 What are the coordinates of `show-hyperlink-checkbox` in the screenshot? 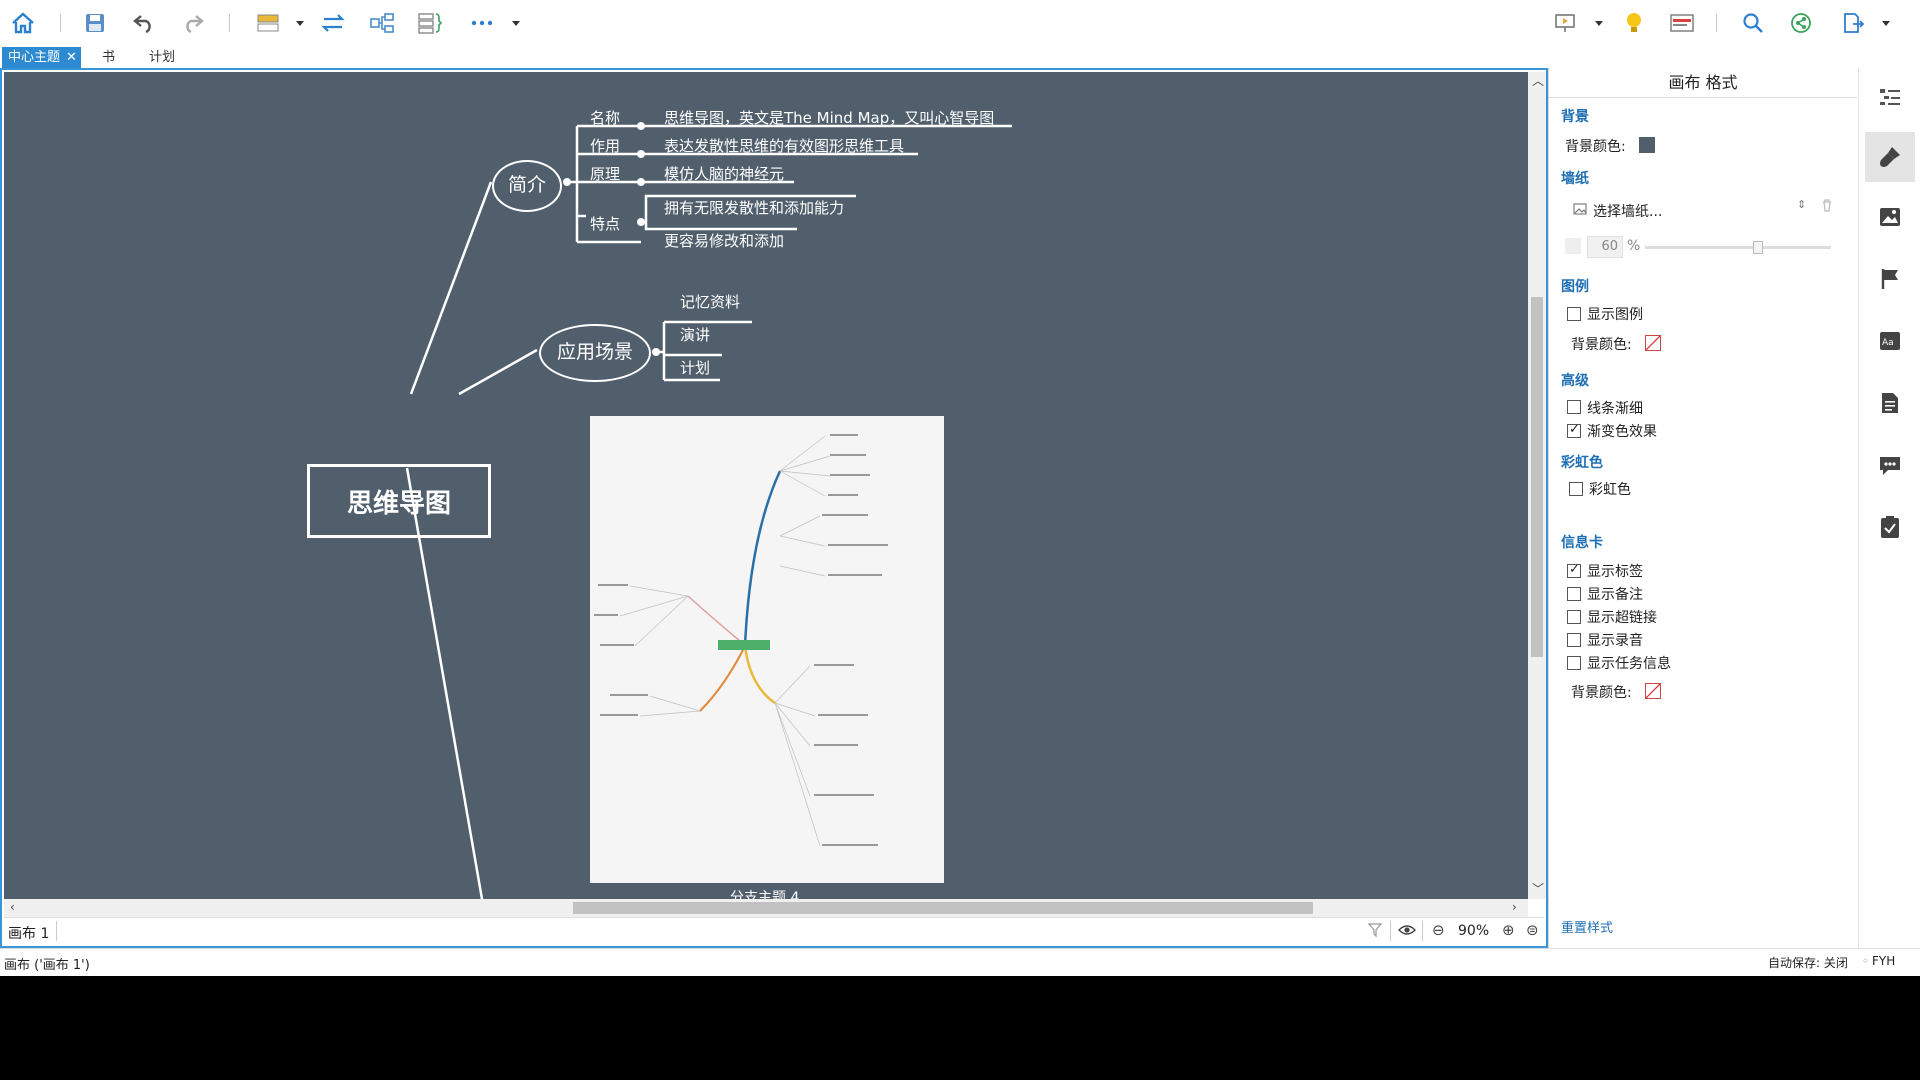 It's located at (1574, 617).